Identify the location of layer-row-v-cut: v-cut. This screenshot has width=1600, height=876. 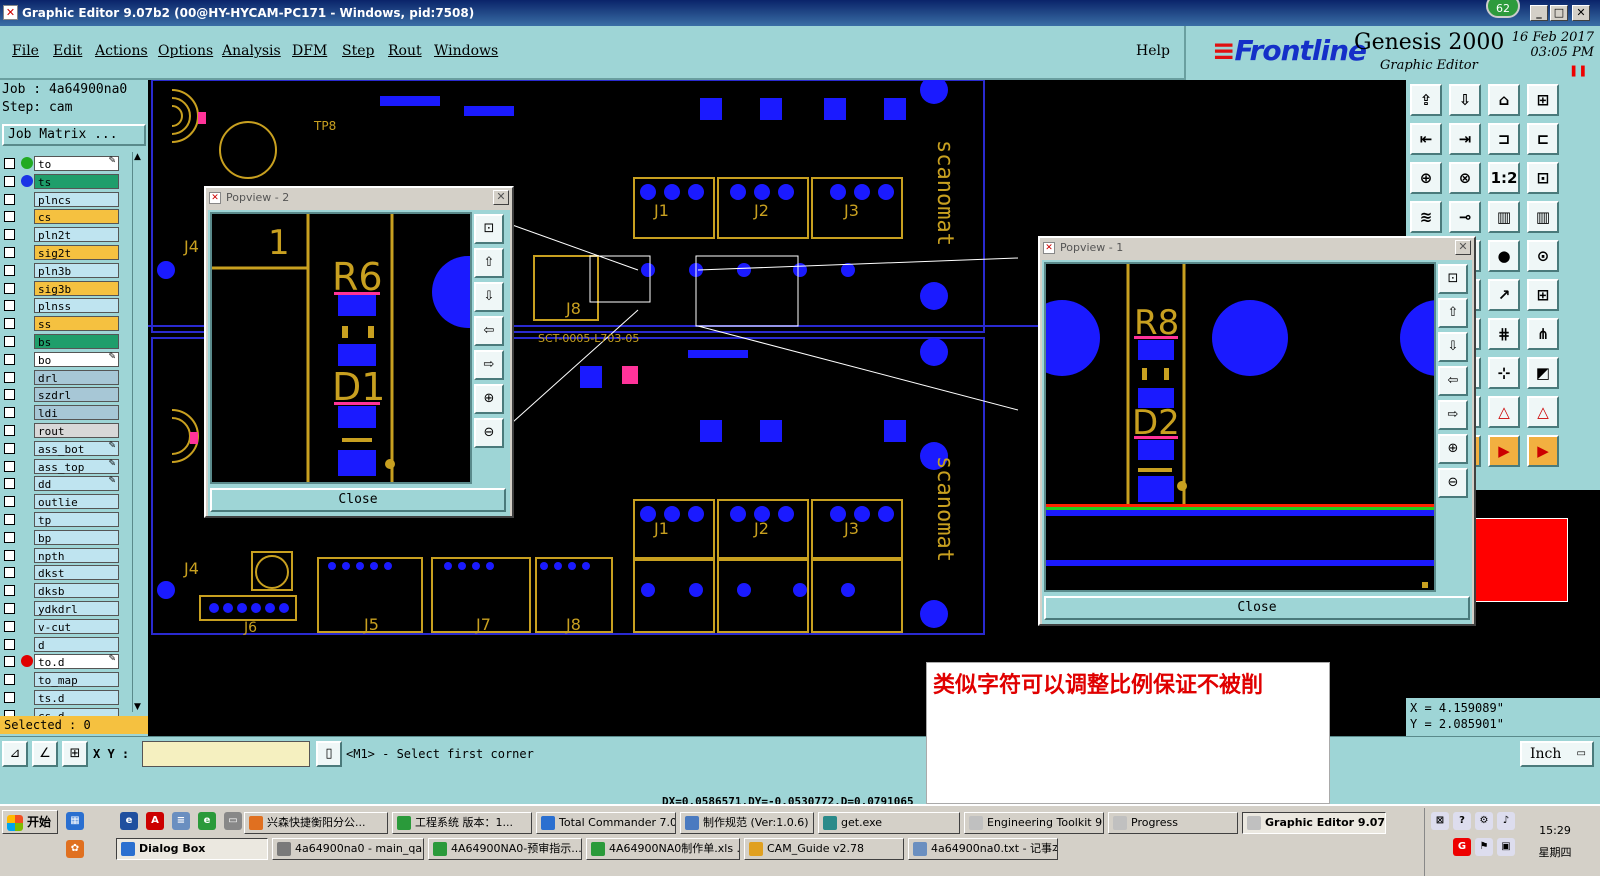
(61, 626).